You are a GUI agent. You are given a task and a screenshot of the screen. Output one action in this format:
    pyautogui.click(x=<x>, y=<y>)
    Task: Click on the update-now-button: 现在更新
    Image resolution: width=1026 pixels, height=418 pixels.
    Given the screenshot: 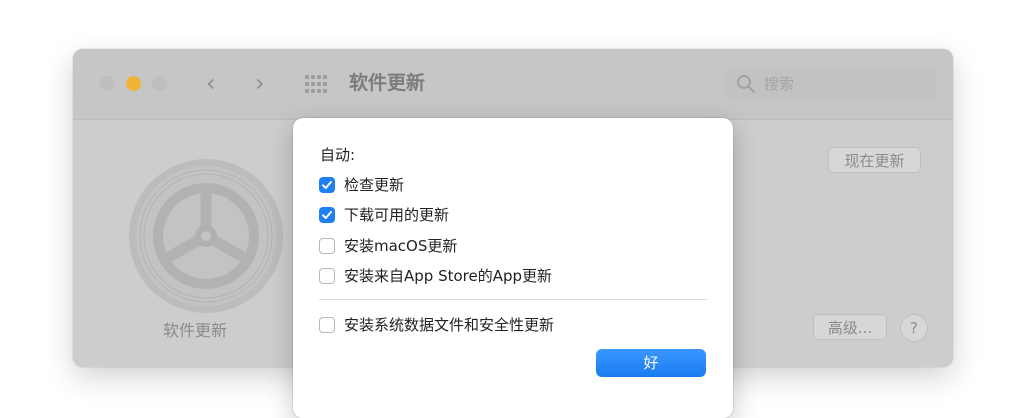 What is the action you would take?
    pyautogui.click(x=874, y=160)
    